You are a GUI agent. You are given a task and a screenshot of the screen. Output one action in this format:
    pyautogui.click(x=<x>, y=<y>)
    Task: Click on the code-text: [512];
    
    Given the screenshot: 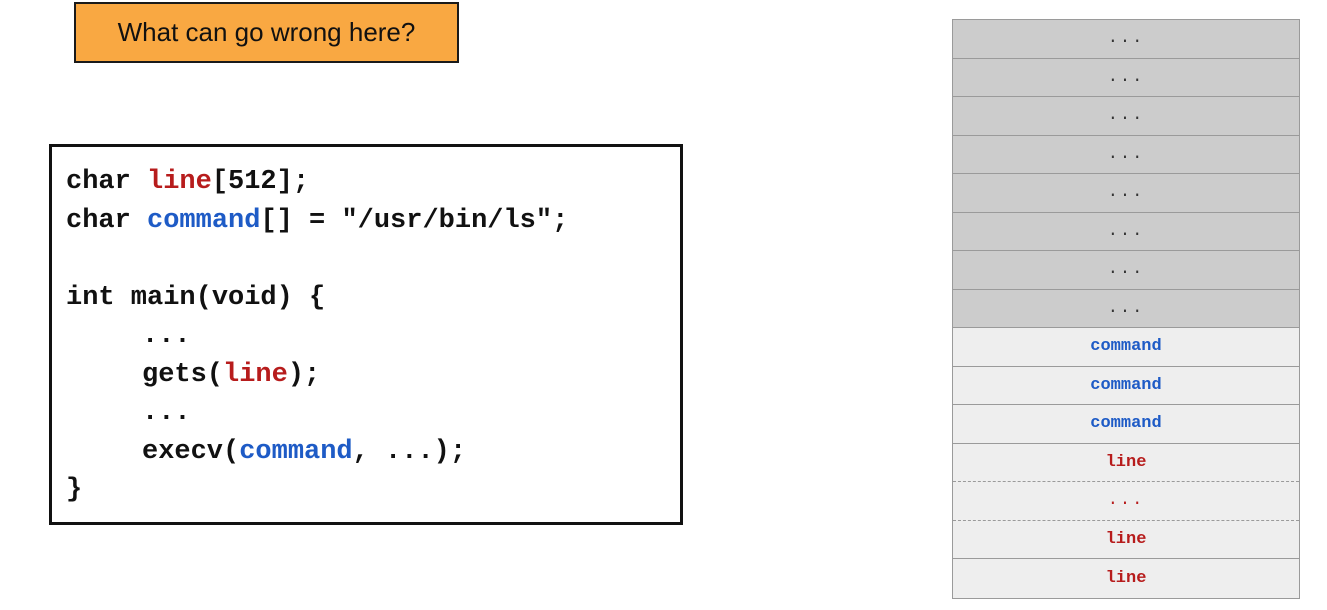 What is the action you would take?
    pyautogui.click(x=260, y=182)
    